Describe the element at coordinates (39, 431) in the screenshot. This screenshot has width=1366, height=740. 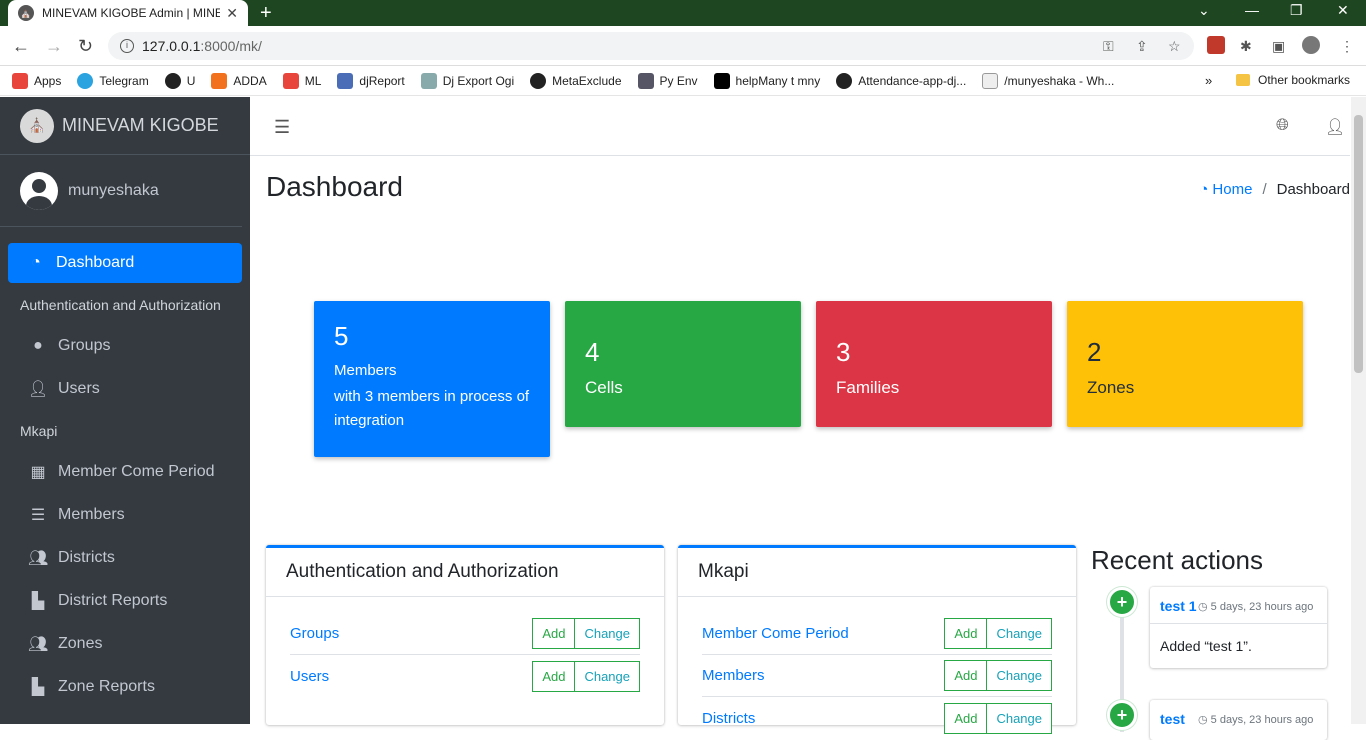
I see `nav-header-mkapi: Mkapi` at that location.